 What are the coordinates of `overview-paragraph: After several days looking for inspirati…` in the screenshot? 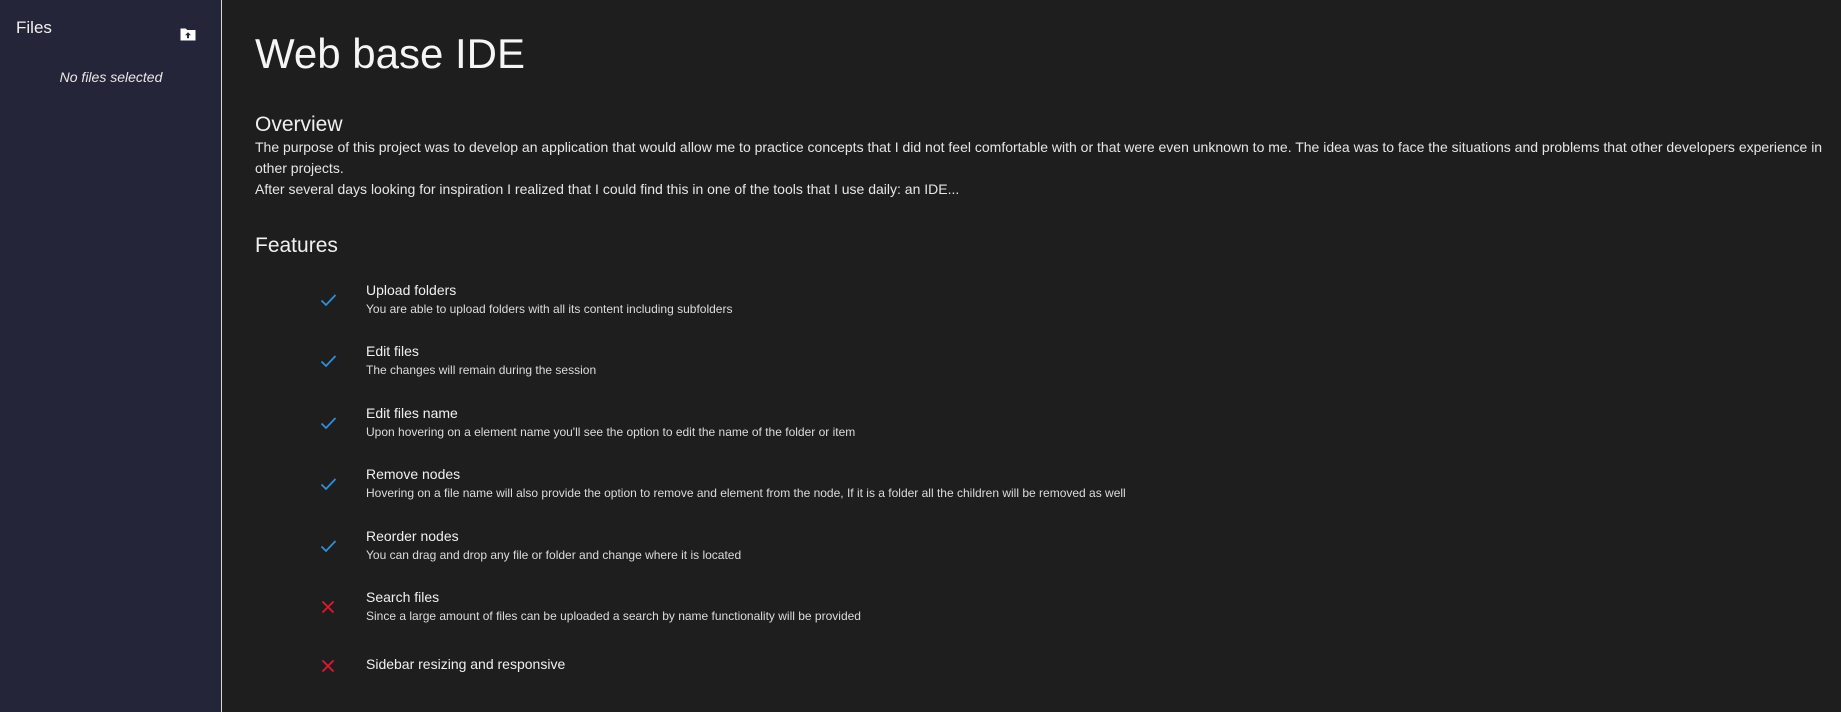 It's located at (607, 189).